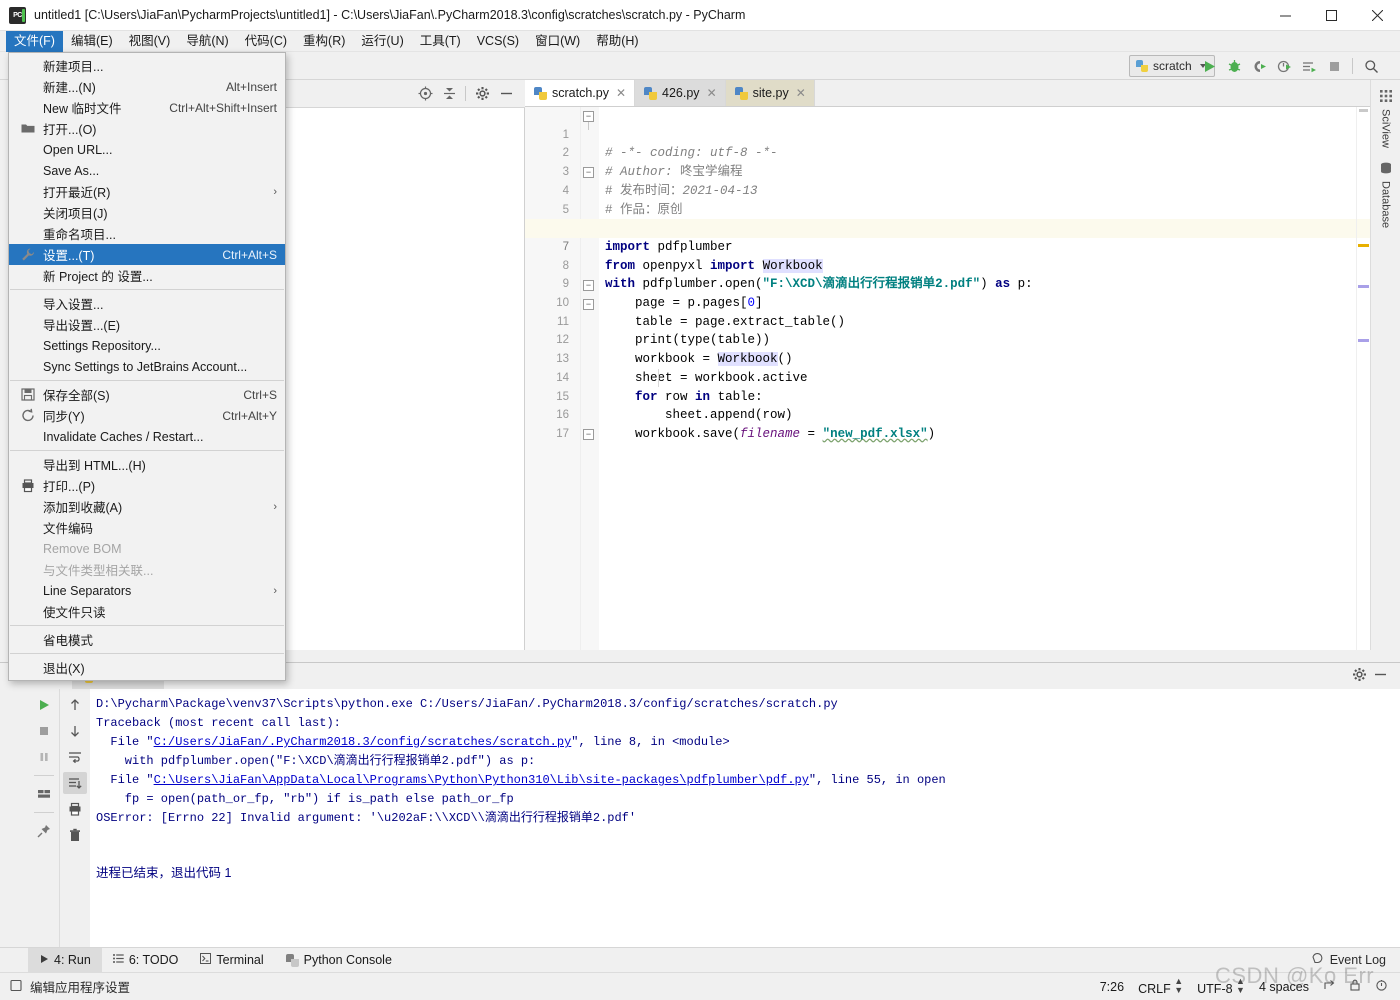 This screenshot has width=1400, height=1000. Describe the element at coordinates (617, 41) in the screenshot. I see `menu-help: 帮助(H)` at that location.